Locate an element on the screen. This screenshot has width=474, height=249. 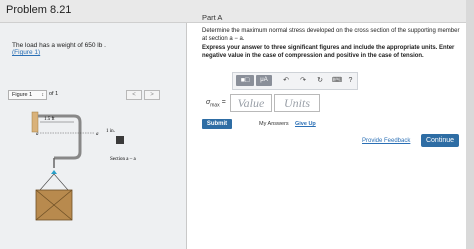
value-input: Value is located at coordinates (251, 103).